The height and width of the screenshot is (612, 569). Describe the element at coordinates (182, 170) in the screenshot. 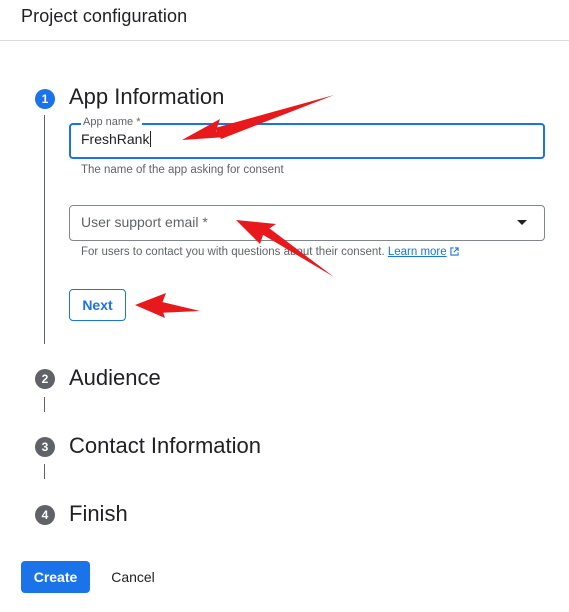

I see `app-name-hint: The name of the app asking for consent` at that location.